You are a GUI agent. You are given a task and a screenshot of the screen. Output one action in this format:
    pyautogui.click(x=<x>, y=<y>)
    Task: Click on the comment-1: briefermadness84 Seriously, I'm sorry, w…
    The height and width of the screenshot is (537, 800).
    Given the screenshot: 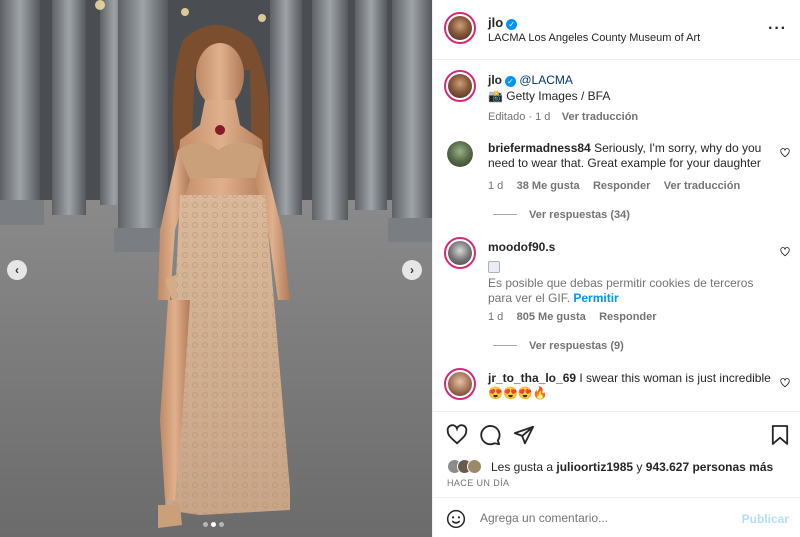 What is the action you would take?
    pyautogui.click(x=630, y=156)
    